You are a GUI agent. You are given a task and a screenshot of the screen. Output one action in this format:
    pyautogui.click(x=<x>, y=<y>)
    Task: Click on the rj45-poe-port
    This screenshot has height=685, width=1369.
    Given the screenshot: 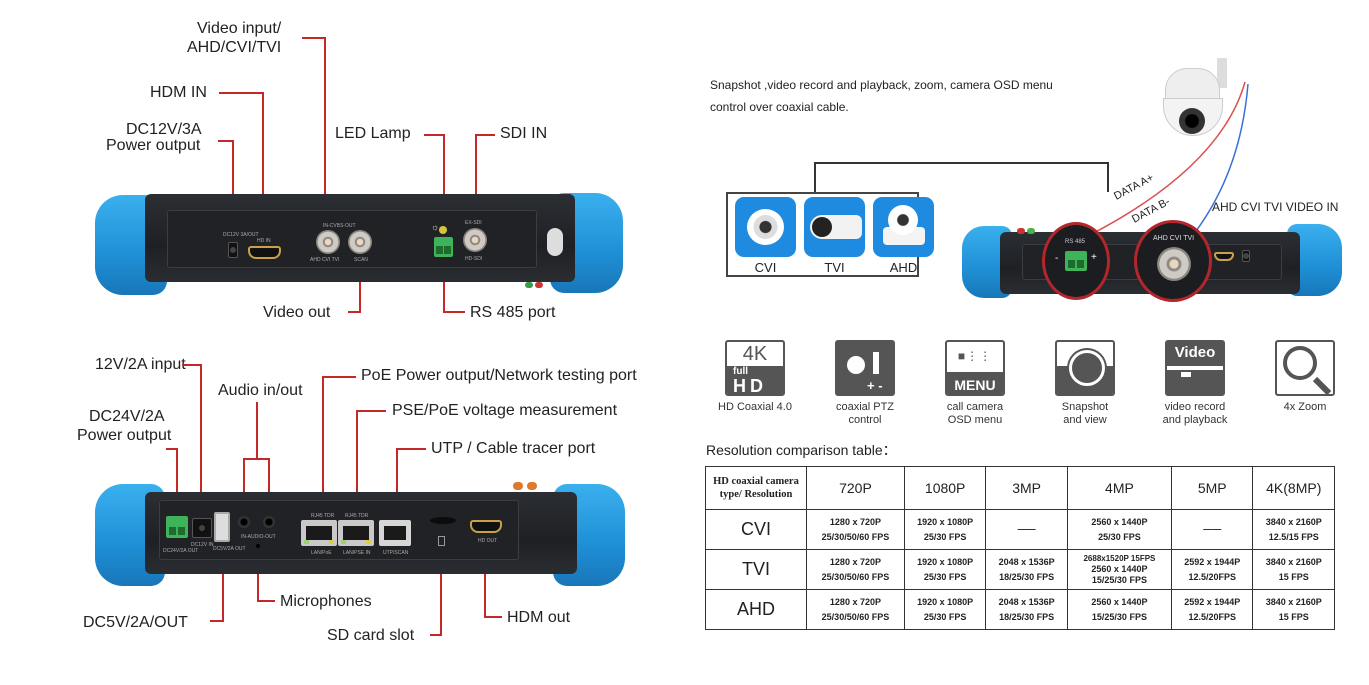 What is the action you would take?
    pyautogui.click(x=319, y=533)
    